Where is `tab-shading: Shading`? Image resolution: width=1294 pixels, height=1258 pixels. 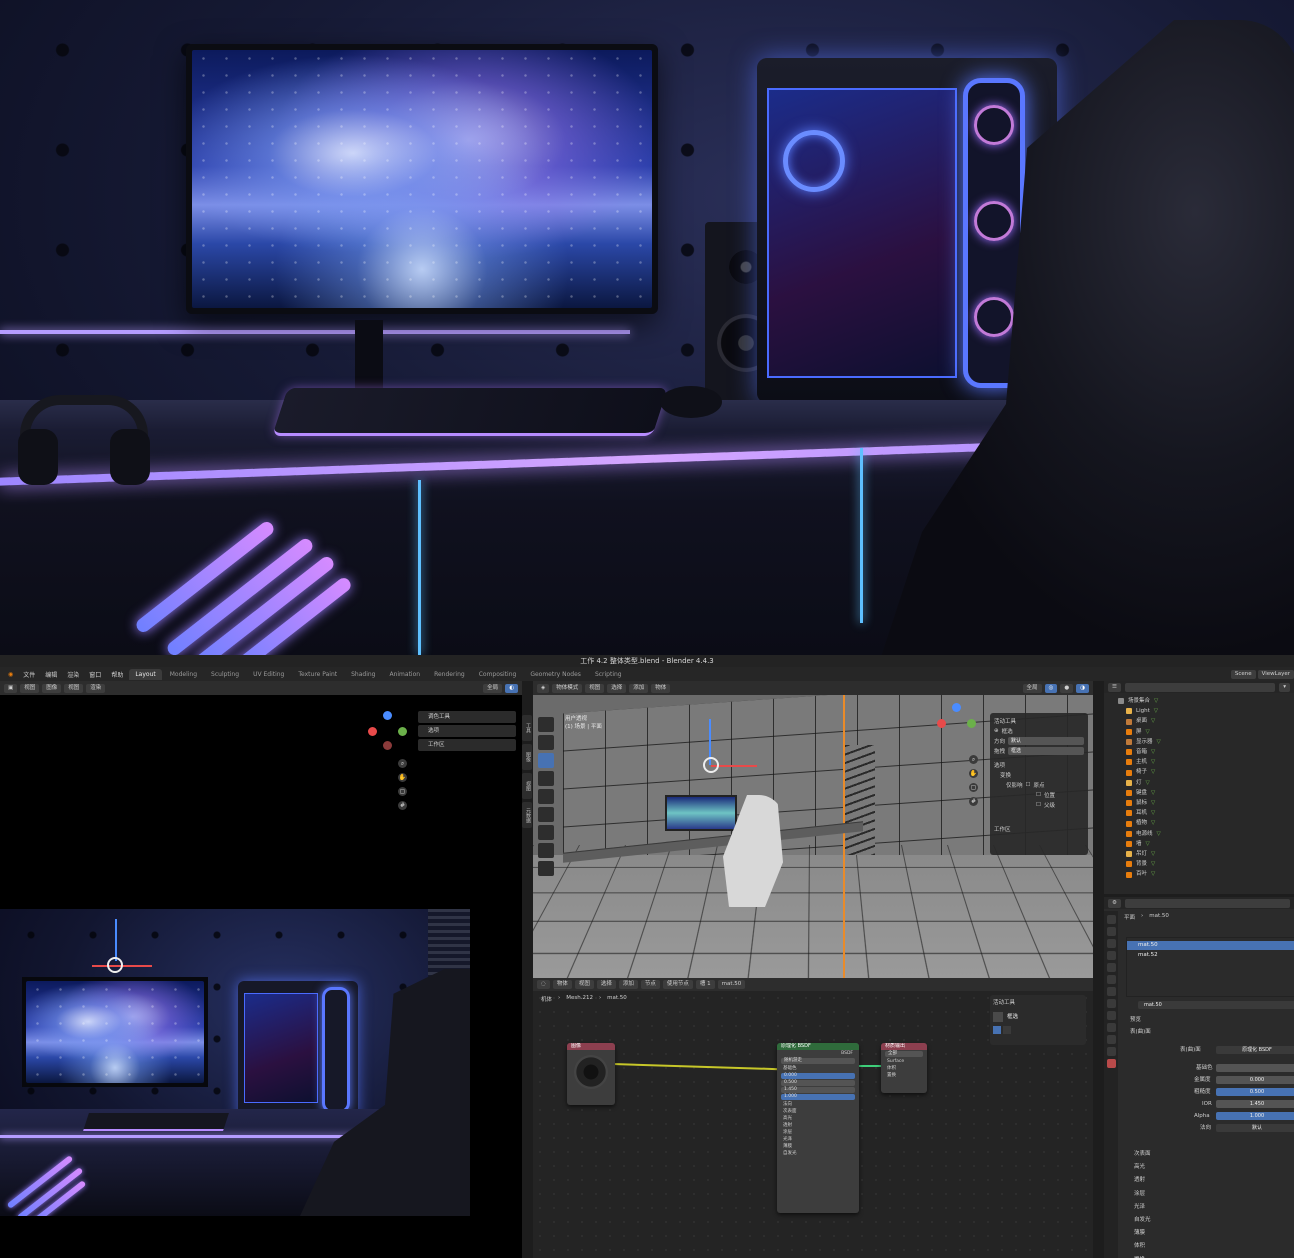
tab-shading: Shading is located at coordinates (363, 674).